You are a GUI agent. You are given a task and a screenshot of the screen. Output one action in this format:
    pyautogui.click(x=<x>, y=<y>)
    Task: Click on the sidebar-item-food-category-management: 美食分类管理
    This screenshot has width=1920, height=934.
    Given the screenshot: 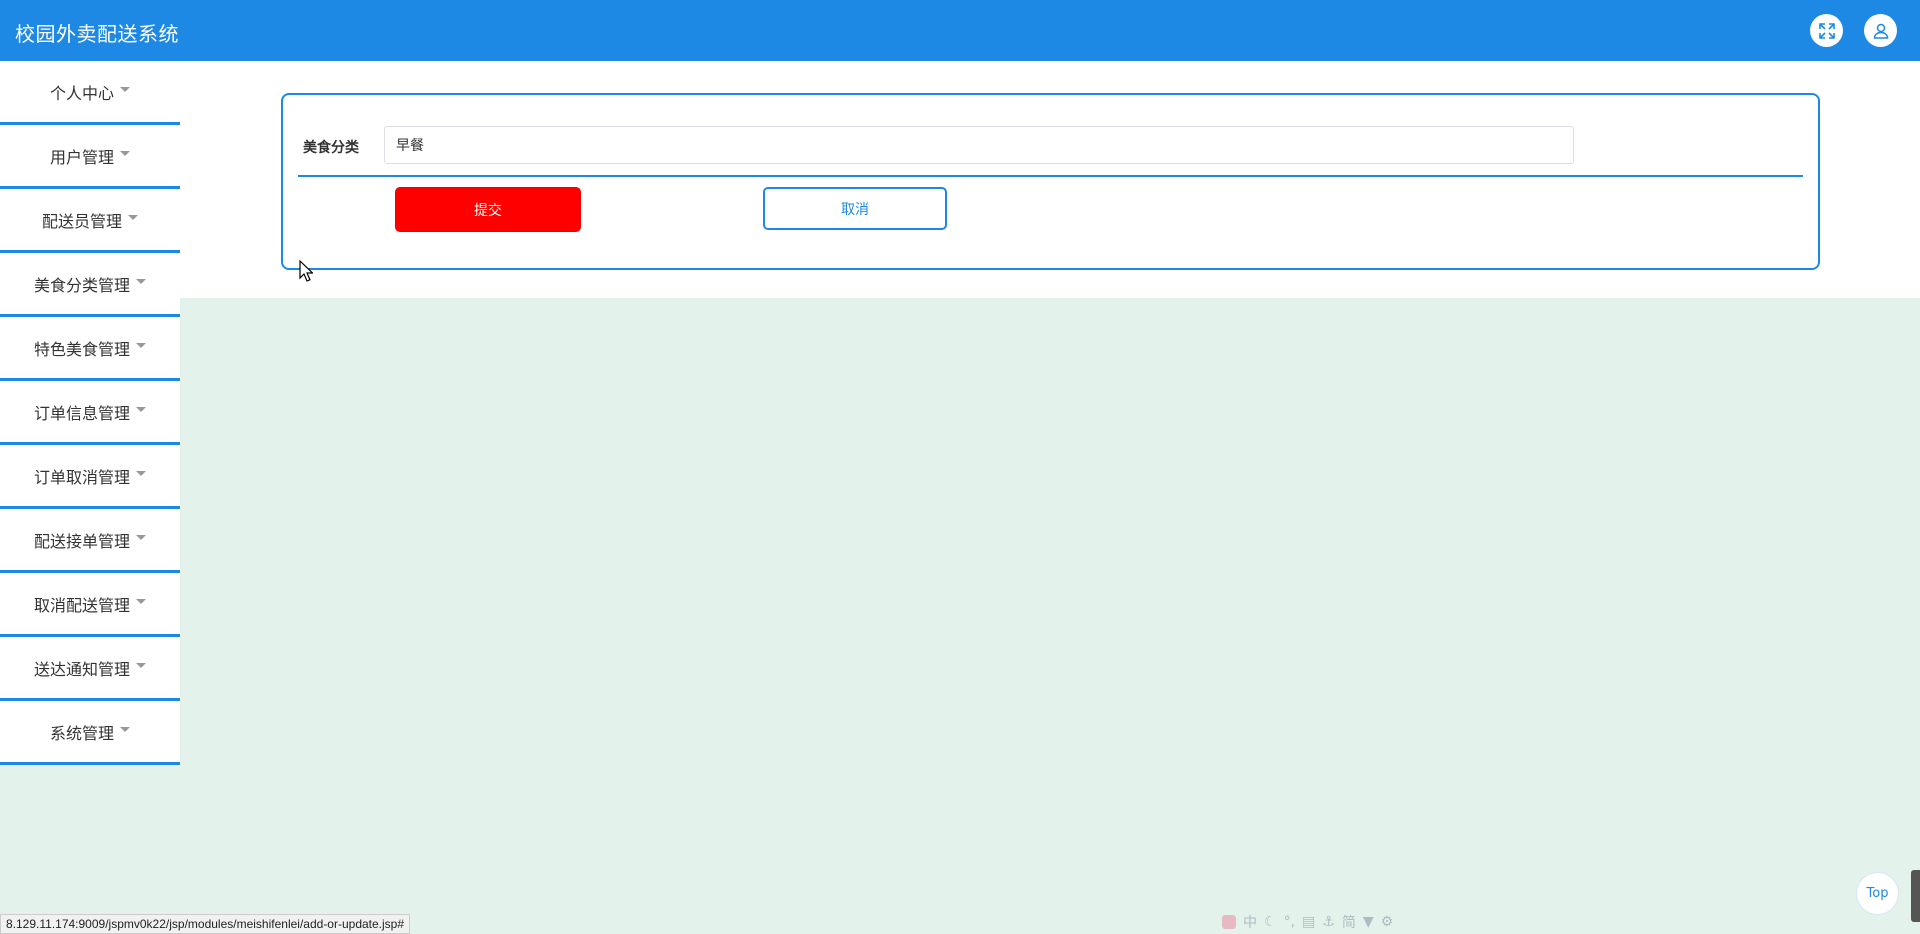 What is the action you would take?
    pyautogui.click(x=90, y=285)
    